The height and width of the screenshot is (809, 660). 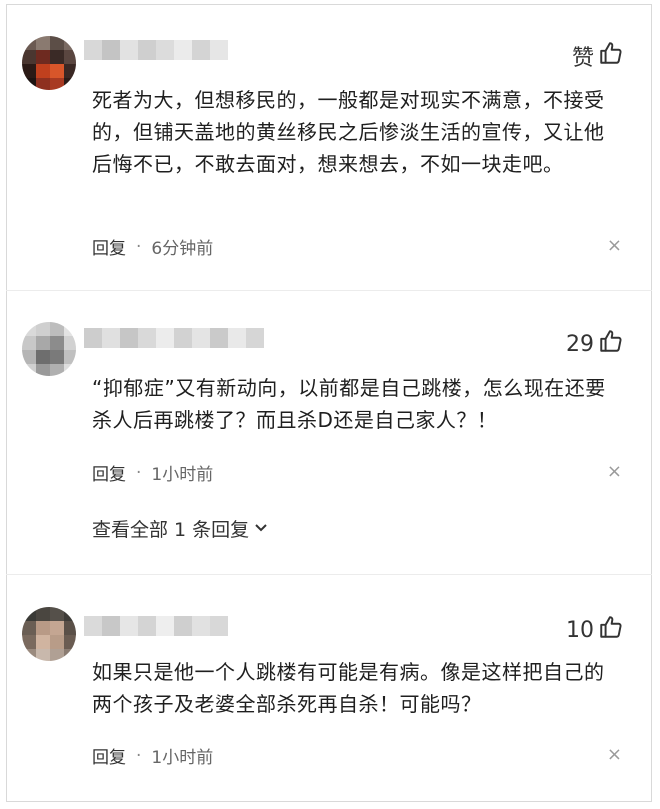 What do you see at coordinates (580, 630) in the screenshot?
I see `like-count: 10` at bounding box center [580, 630].